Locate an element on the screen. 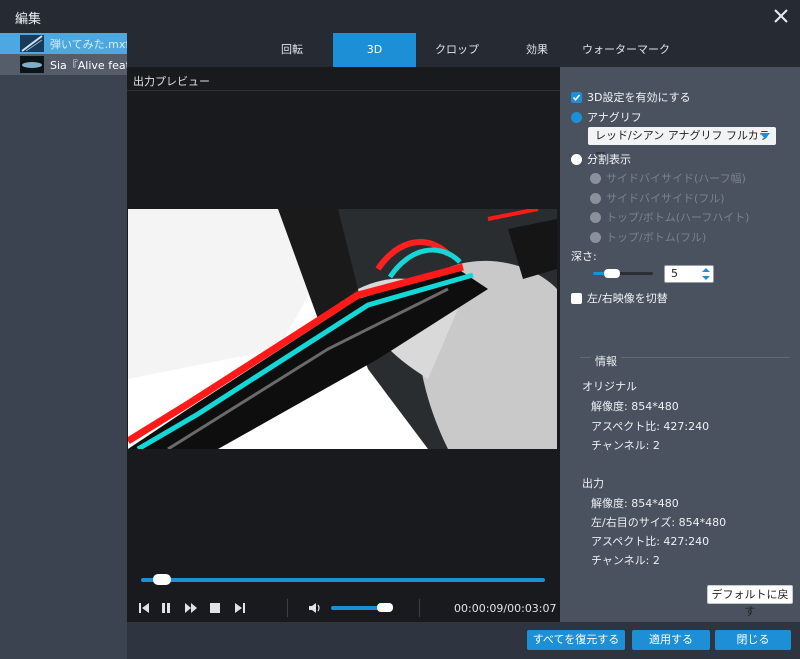 The image size is (800, 659). split-option: サイドバイサイド(フル) is located at coordinates (657, 198).